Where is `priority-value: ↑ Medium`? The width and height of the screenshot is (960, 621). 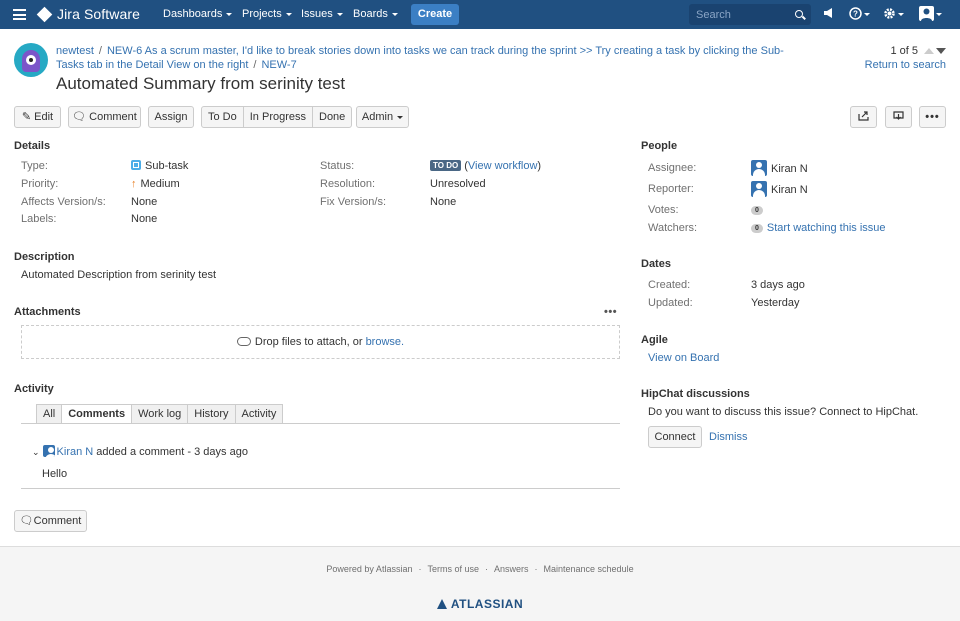
priority-value: ↑ Medium is located at coordinates (155, 184).